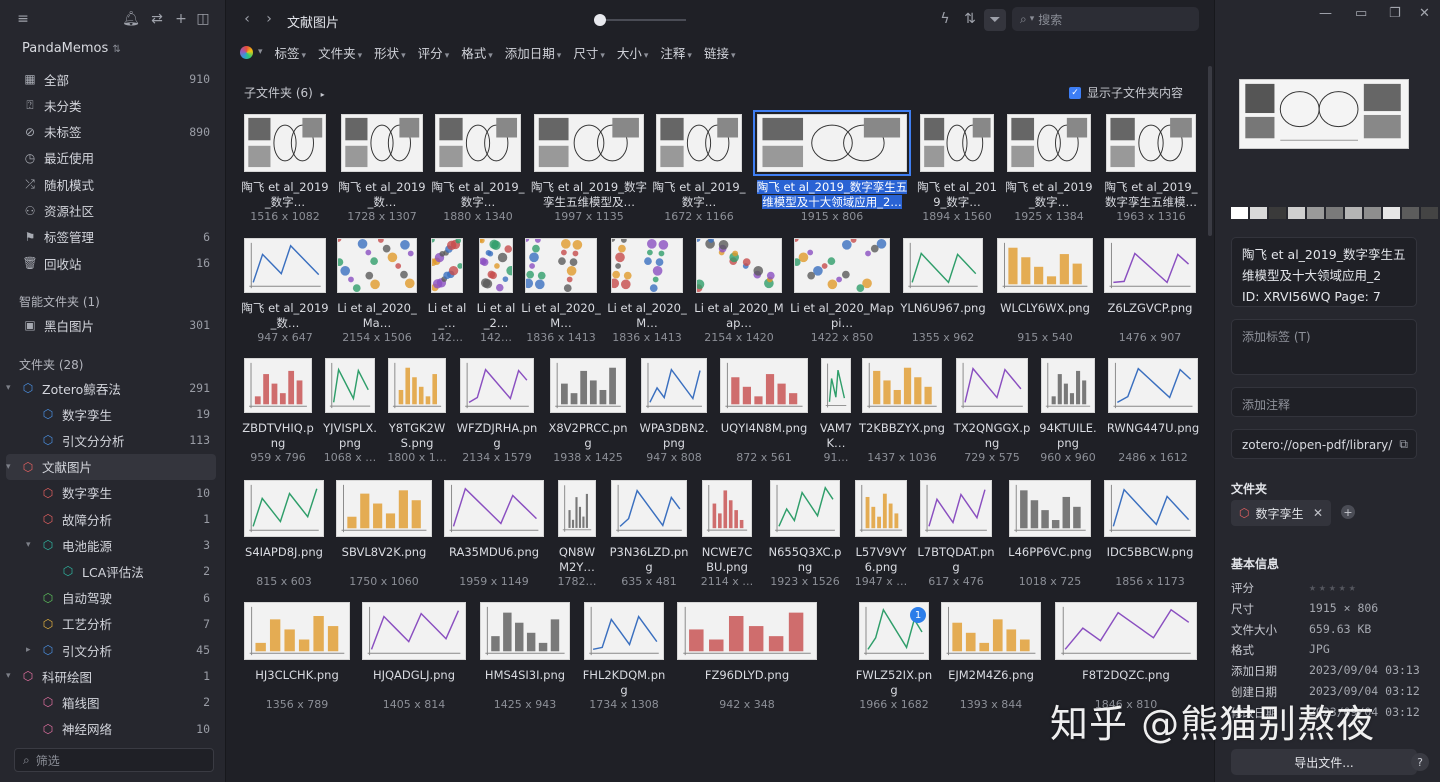  Describe the element at coordinates (1318, 513) in the screenshot. I see `remove-folder-icon: ✕` at that location.